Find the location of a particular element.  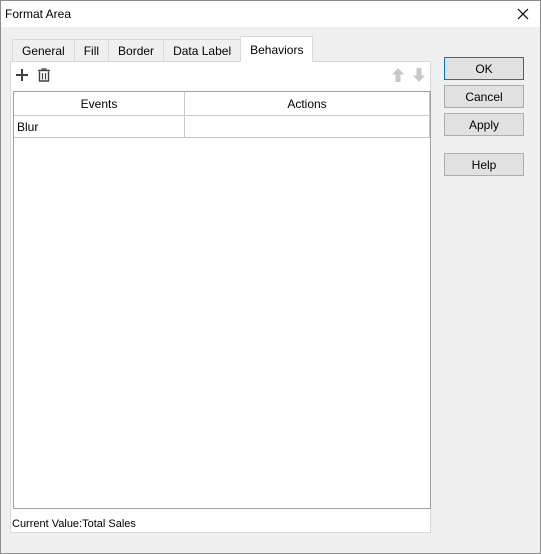

arrow-down-icon is located at coordinates (419, 75).